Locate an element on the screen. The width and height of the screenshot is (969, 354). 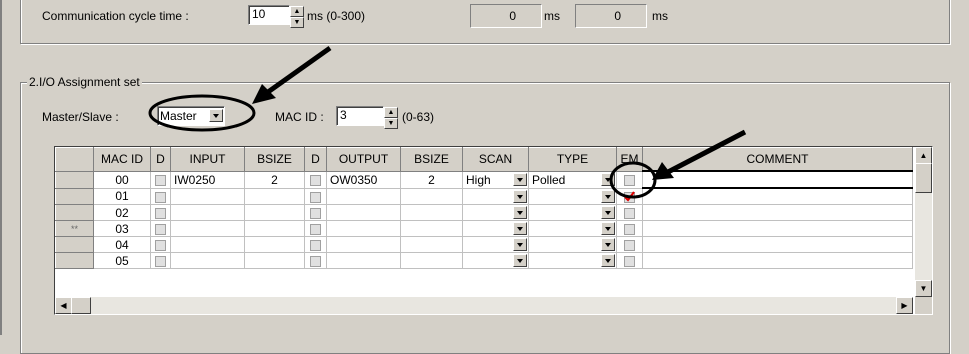
vertical-scrollbar: ▲ ▼ is located at coordinates (923, 222).